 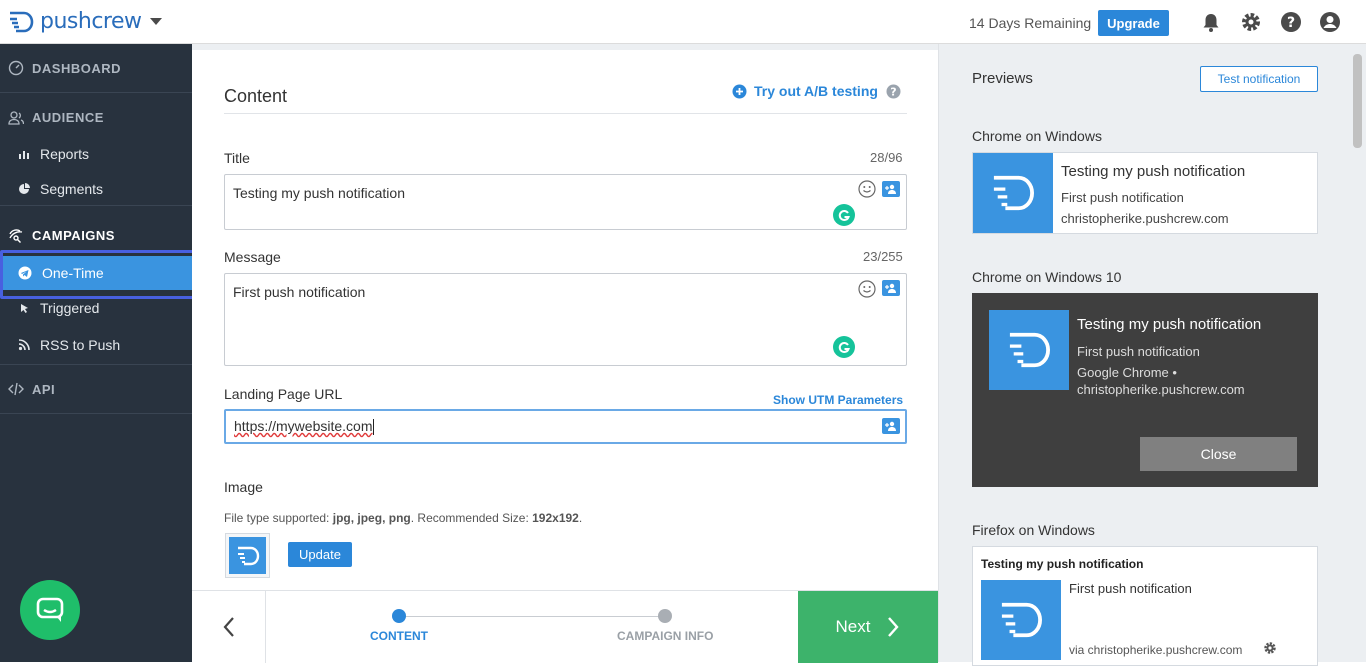 I want to click on chat-launcher-button, so click(x=50, y=610).